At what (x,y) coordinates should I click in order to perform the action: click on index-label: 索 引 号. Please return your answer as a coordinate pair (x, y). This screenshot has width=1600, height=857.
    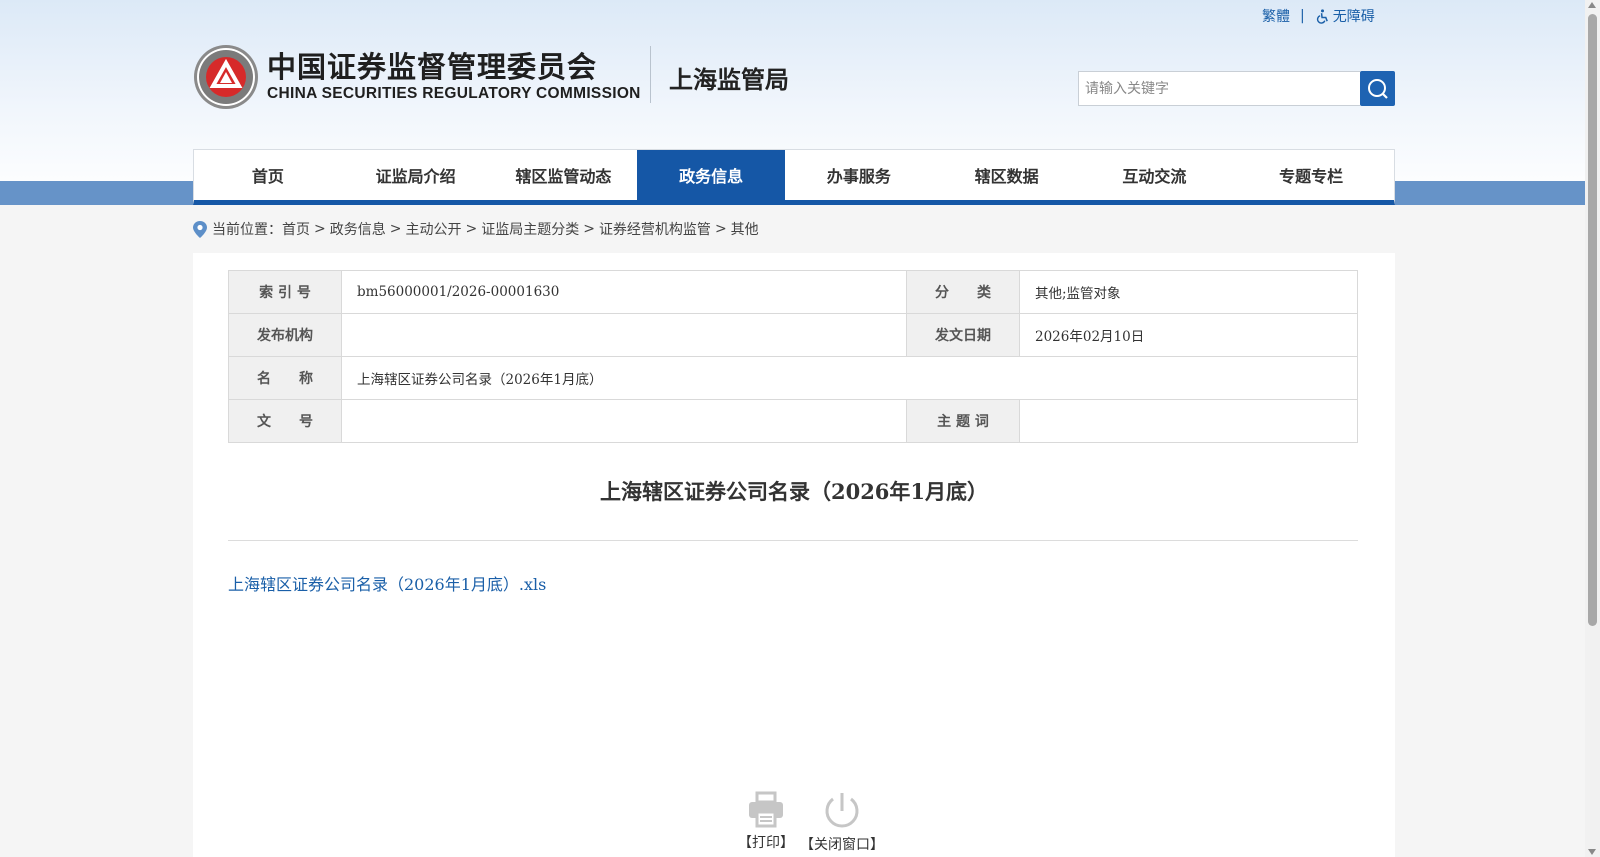
    Looking at the image, I should click on (285, 292).